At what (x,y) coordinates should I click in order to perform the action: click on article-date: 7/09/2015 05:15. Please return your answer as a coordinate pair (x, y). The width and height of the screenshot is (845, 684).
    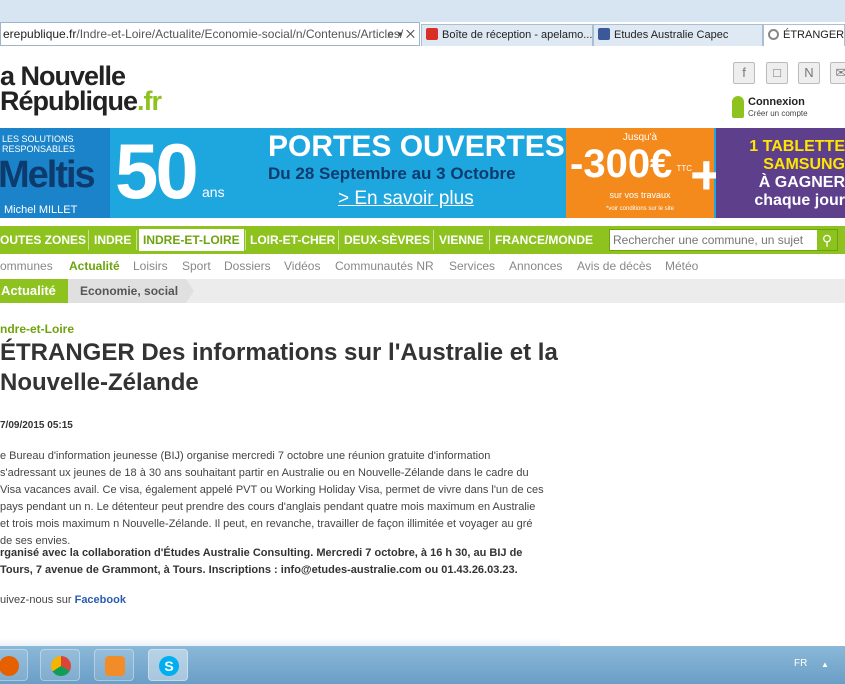
    Looking at the image, I should click on (36, 425).